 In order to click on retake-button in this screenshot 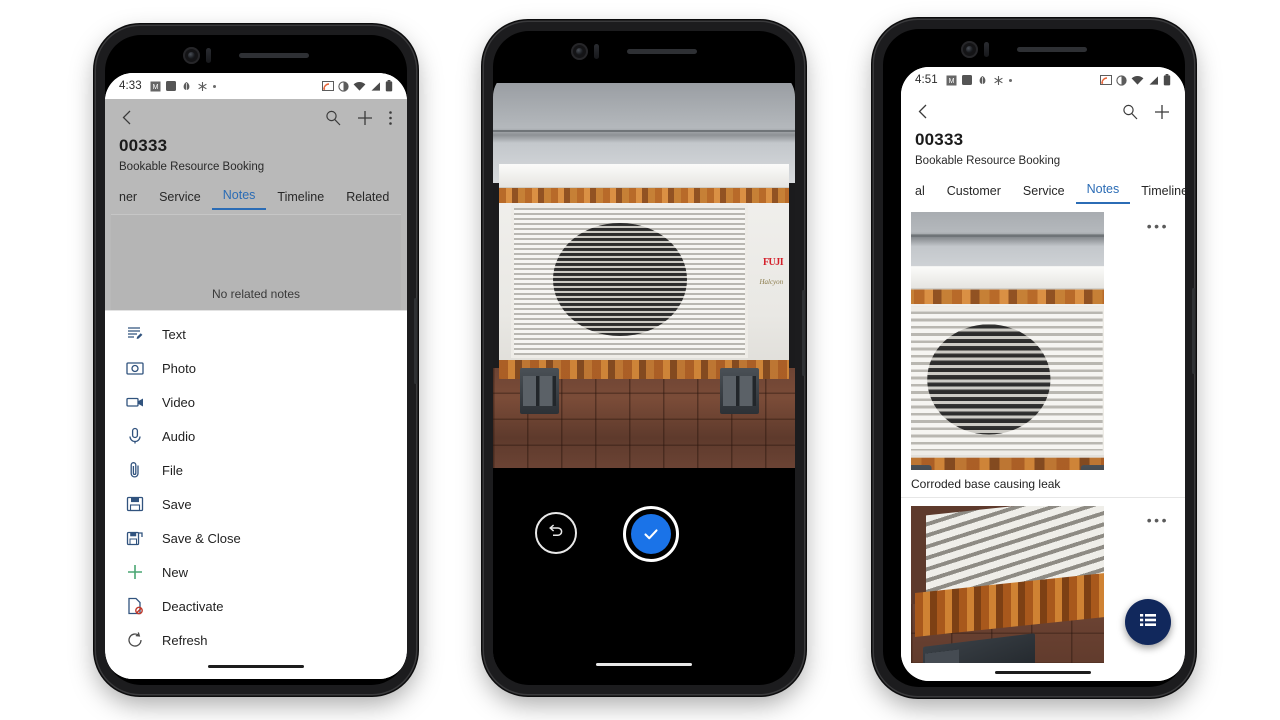, I will do `click(556, 533)`.